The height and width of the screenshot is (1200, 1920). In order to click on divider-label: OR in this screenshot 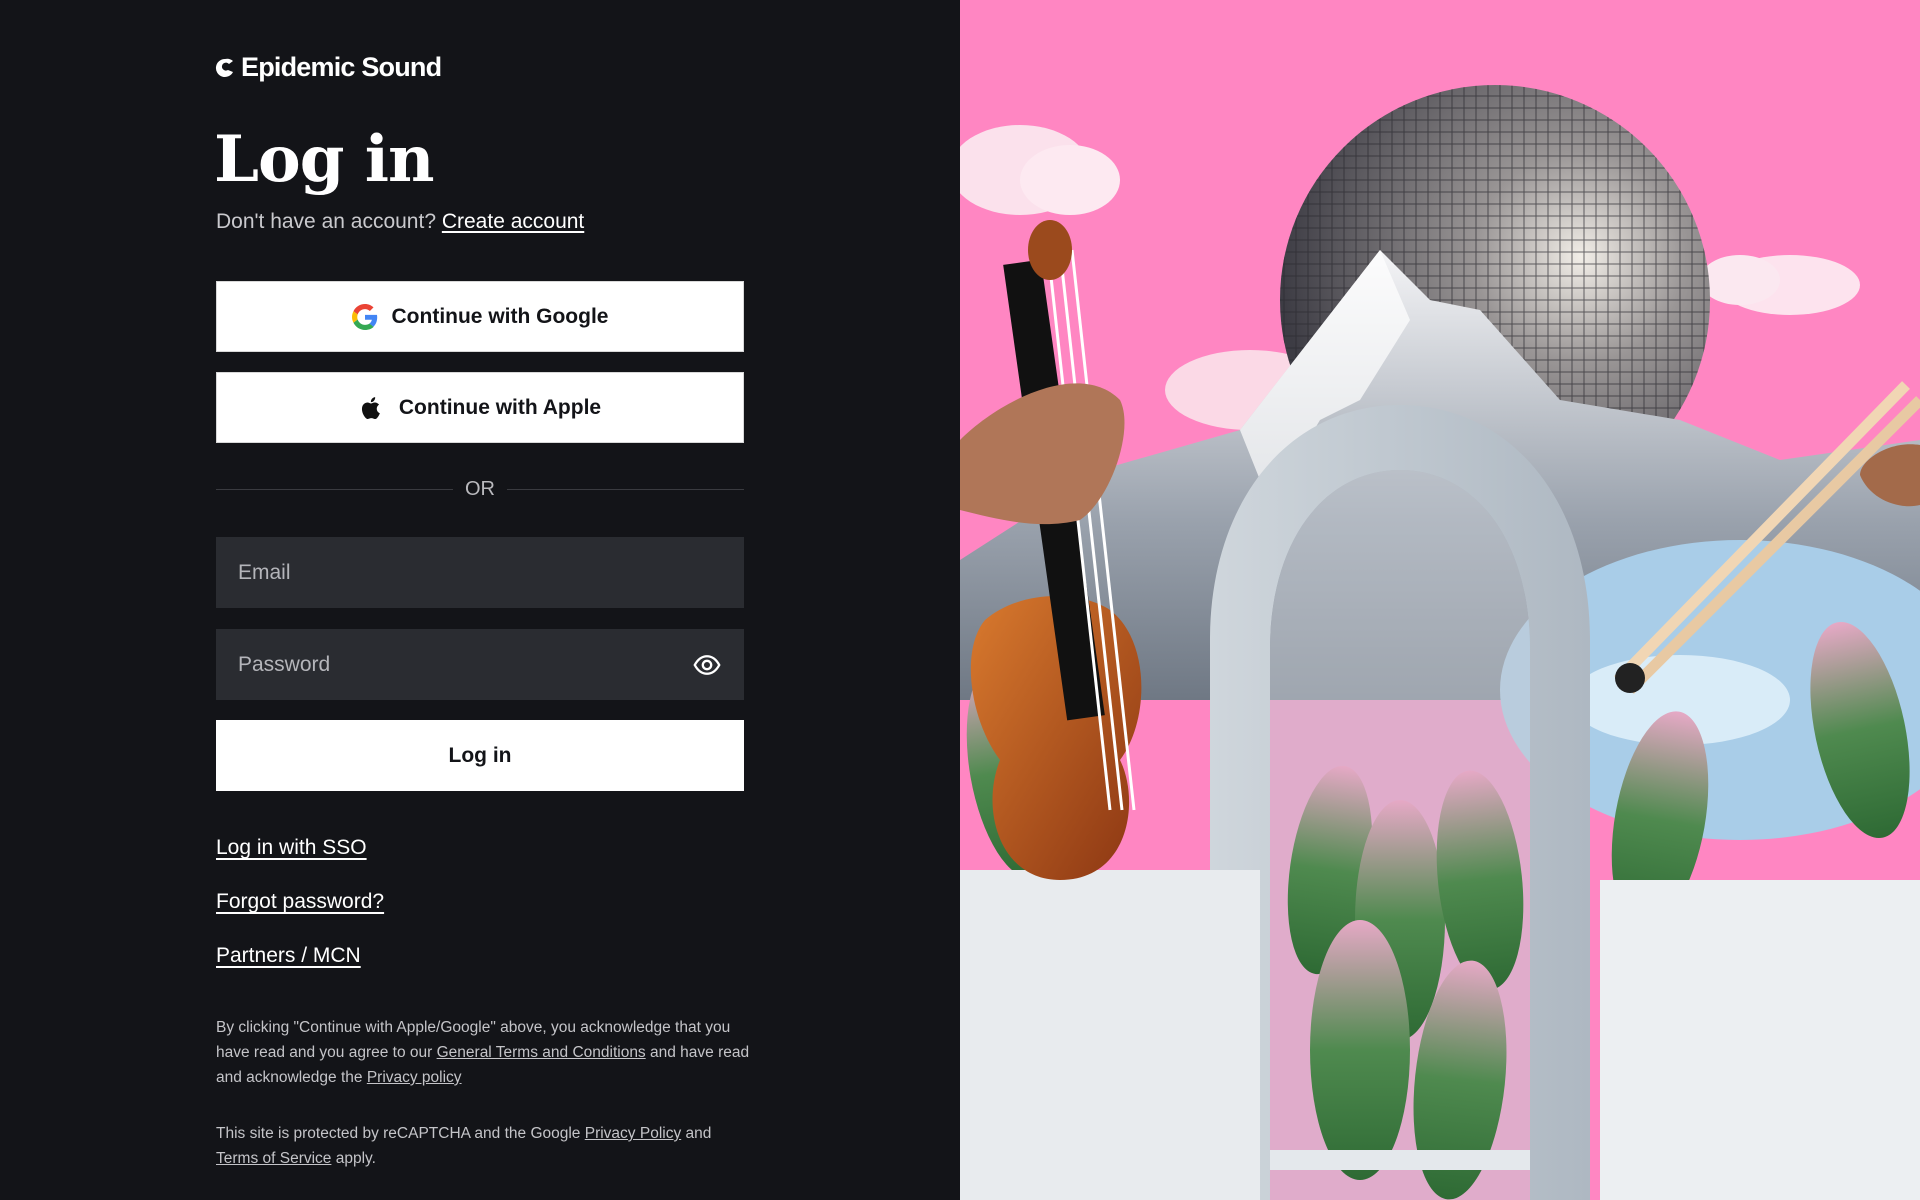, I will do `click(480, 489)`.